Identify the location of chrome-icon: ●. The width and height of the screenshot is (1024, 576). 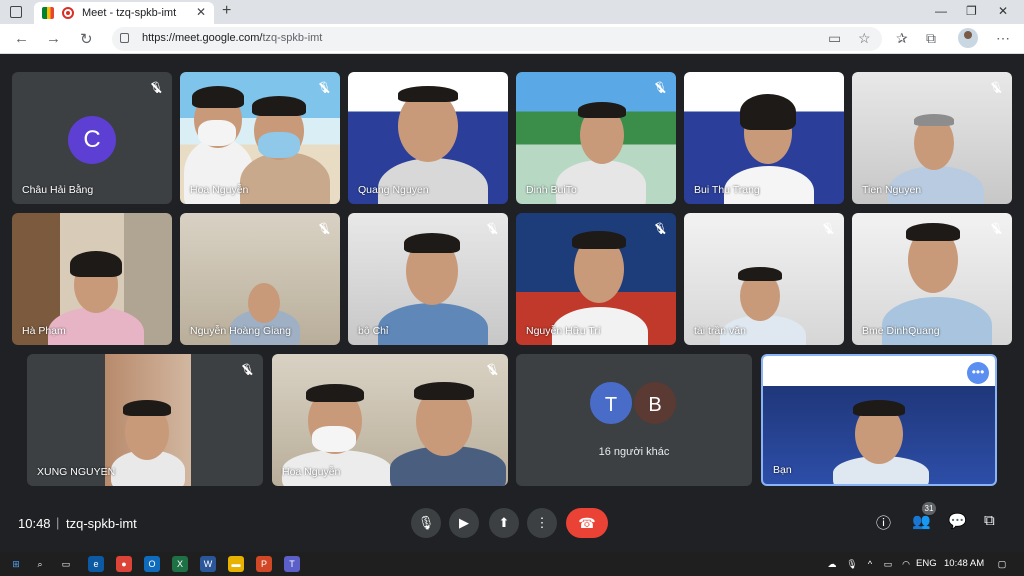
(124, 564).